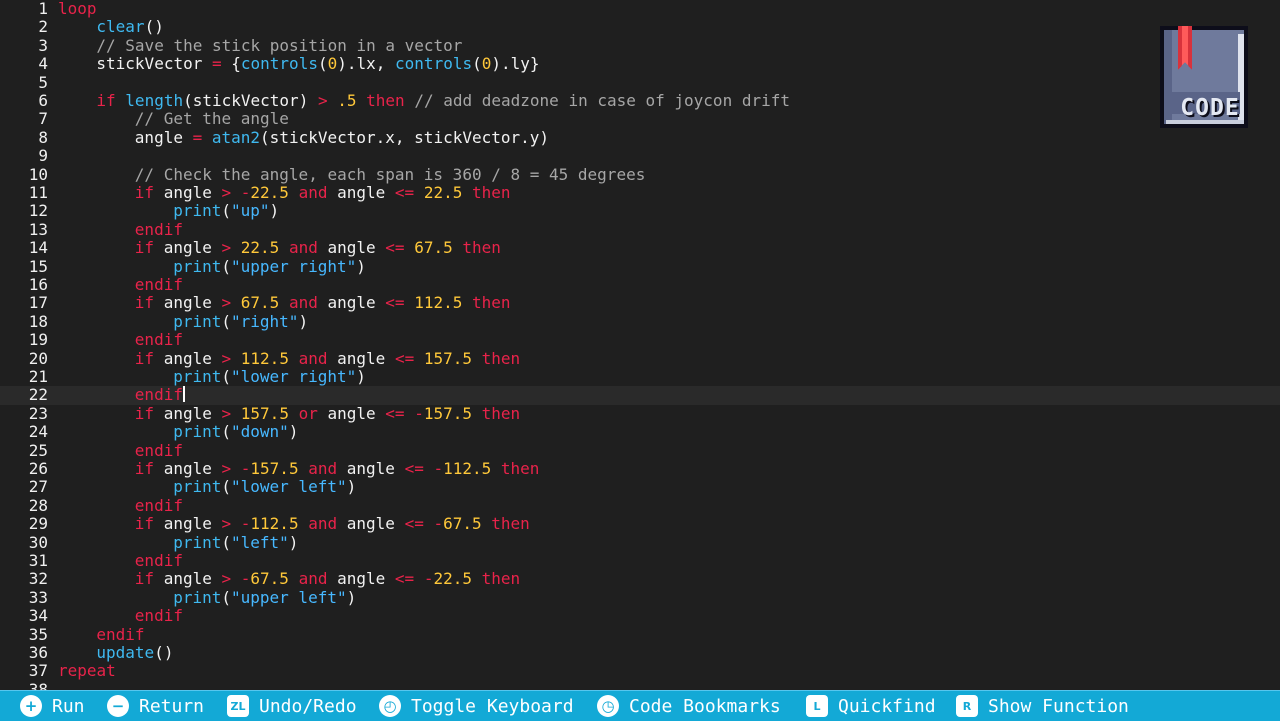  I want to click on code-line: 21 print("lower right"), so click(640, 376).